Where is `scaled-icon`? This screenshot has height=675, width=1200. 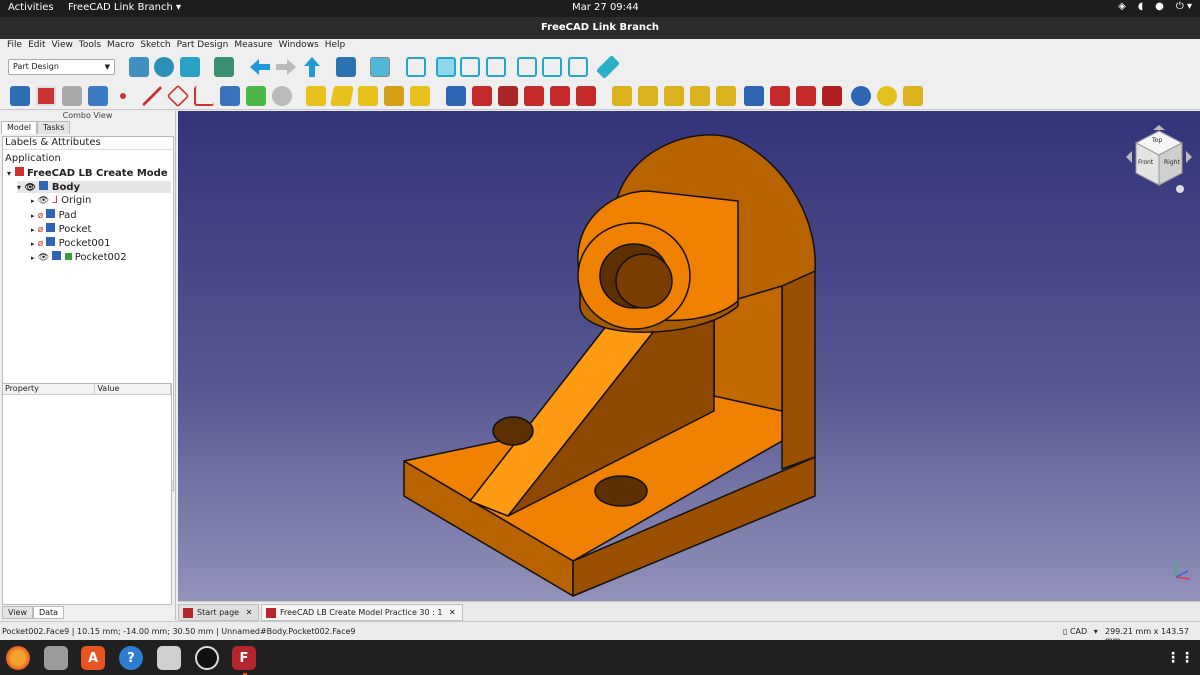
scaled-icon is located at coordinates (700, 96).